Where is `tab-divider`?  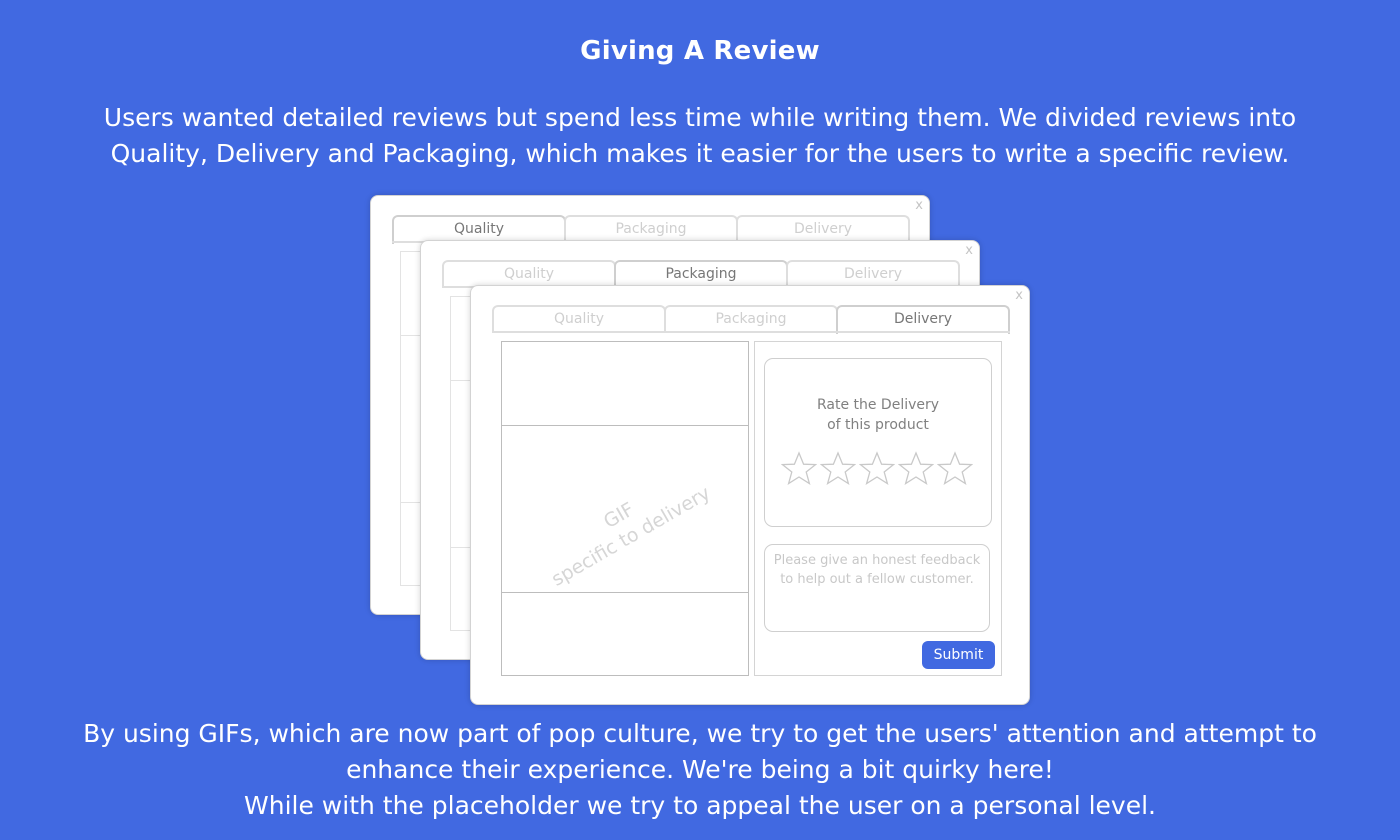 tab-divider is located at coordinates (751, 332).